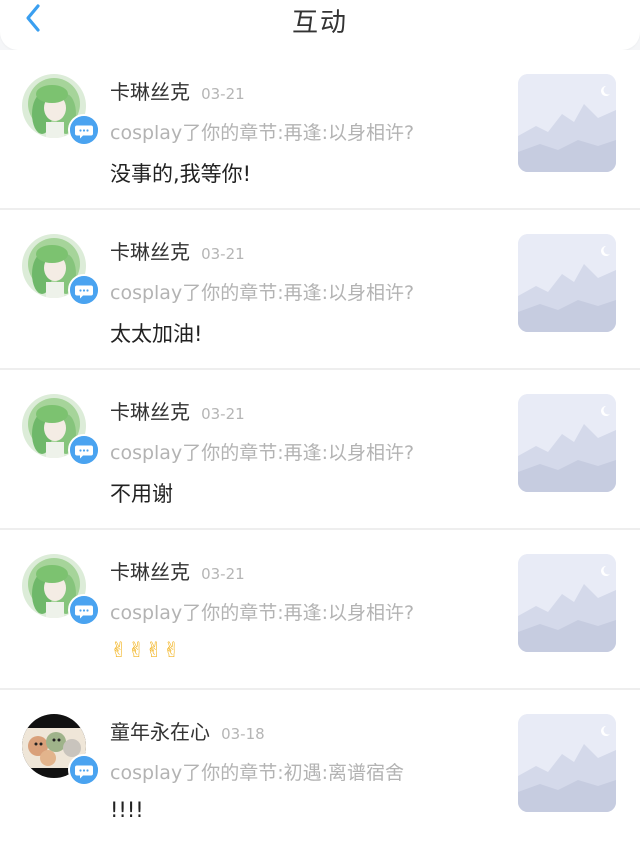 This screenshot has height=846, width=640. Describe the element at coordinates (145, 650) in the screenshot. I see `reply-text: ✌✌✌✌` at that location.